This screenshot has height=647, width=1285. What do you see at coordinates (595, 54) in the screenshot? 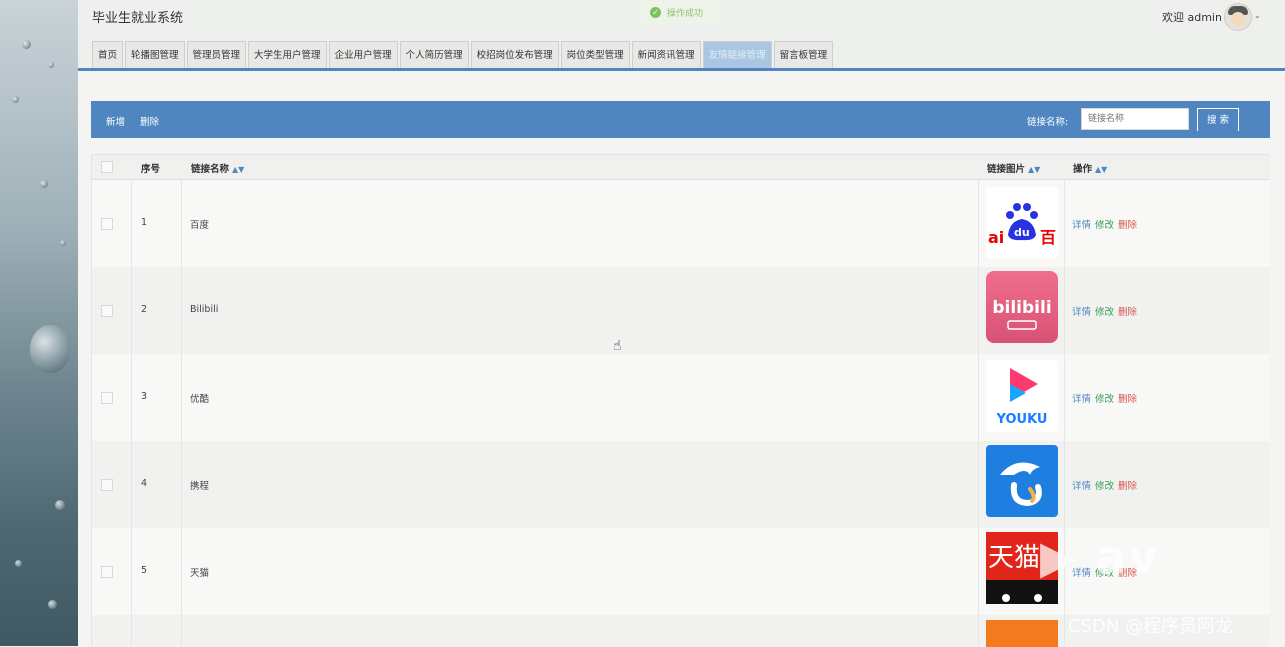
I see `tab-job-types: 岗位类型管理` at bounding box center [595, 54].